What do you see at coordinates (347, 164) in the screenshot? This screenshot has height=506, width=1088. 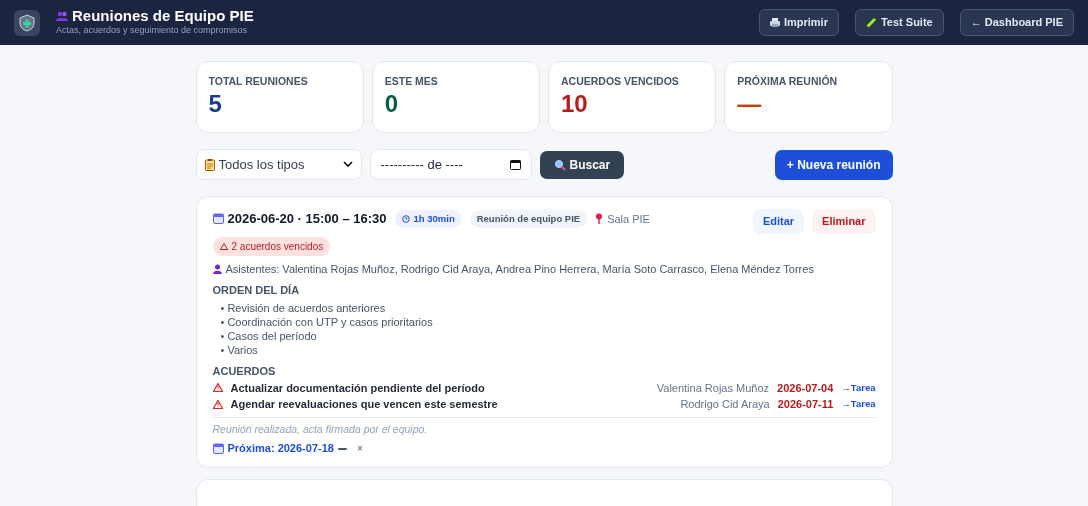 I see `chevron-down-icon` at bounding box center [347, 164].